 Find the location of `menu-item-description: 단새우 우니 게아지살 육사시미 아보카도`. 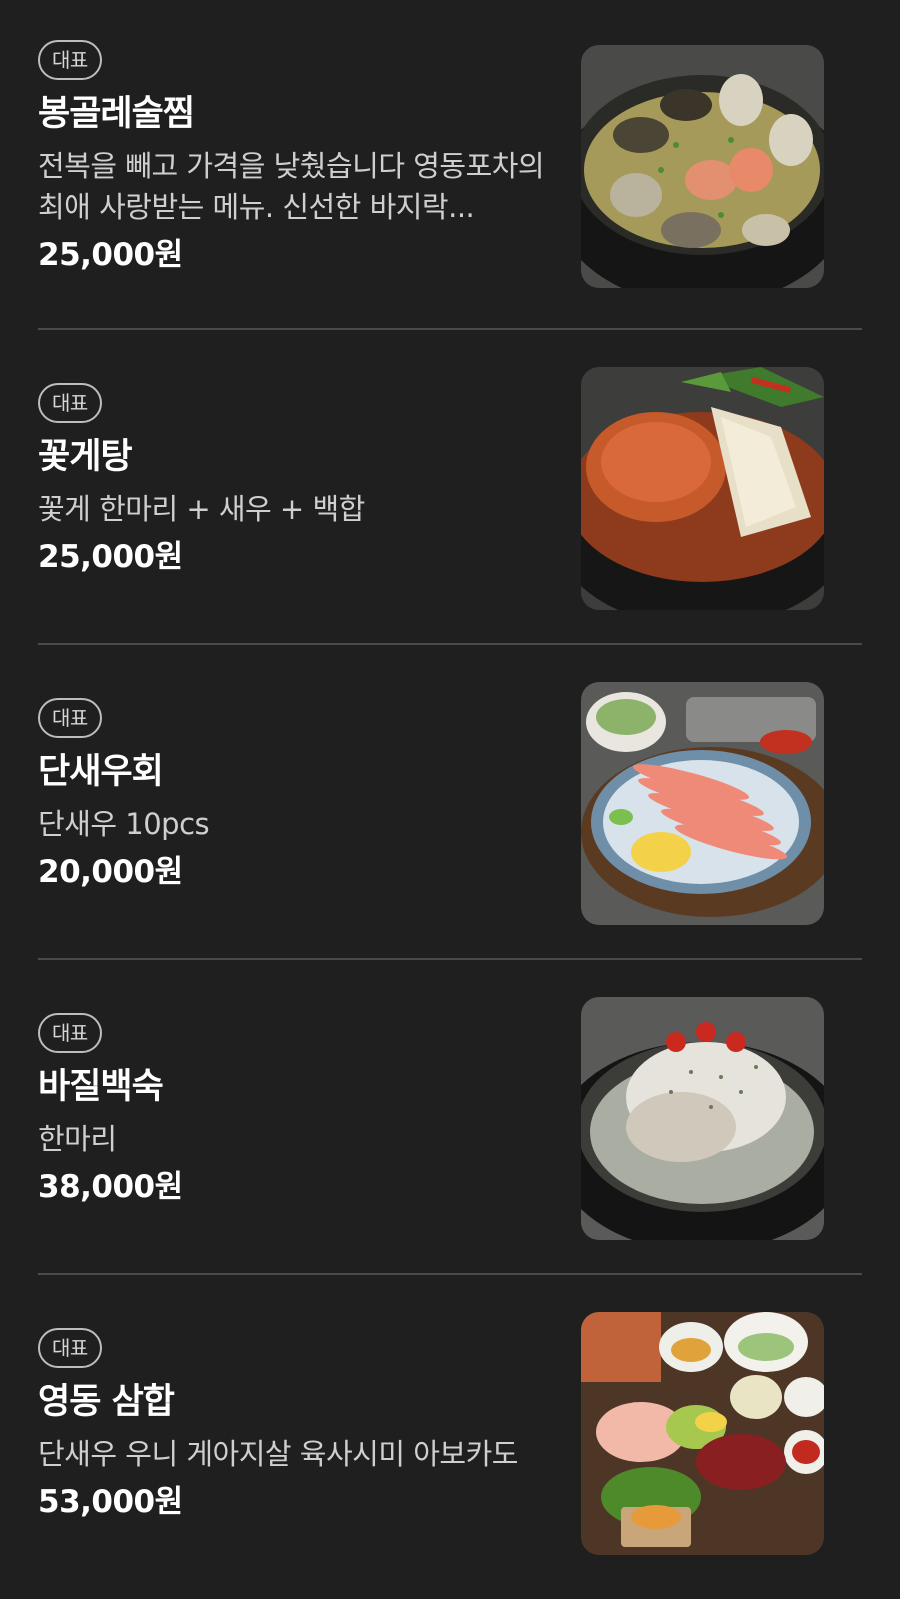

menu-item-description: 단새우 우니 게아지살 육사시미 아보카도 is located at coordinates (278, 1454).